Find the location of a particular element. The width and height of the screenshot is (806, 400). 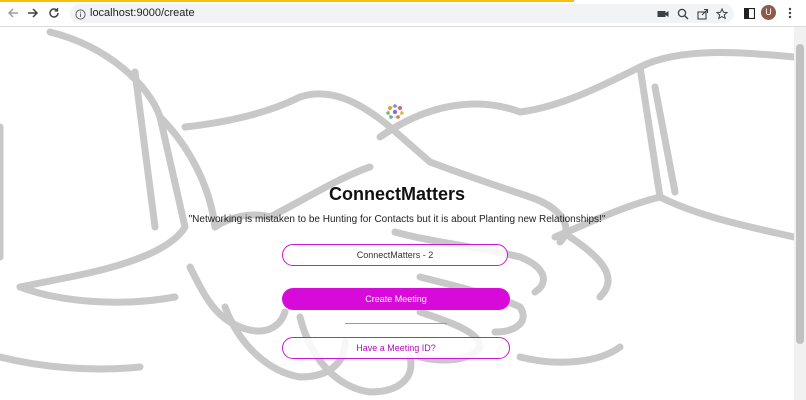

share-icon is located at coordinates (703, 14).